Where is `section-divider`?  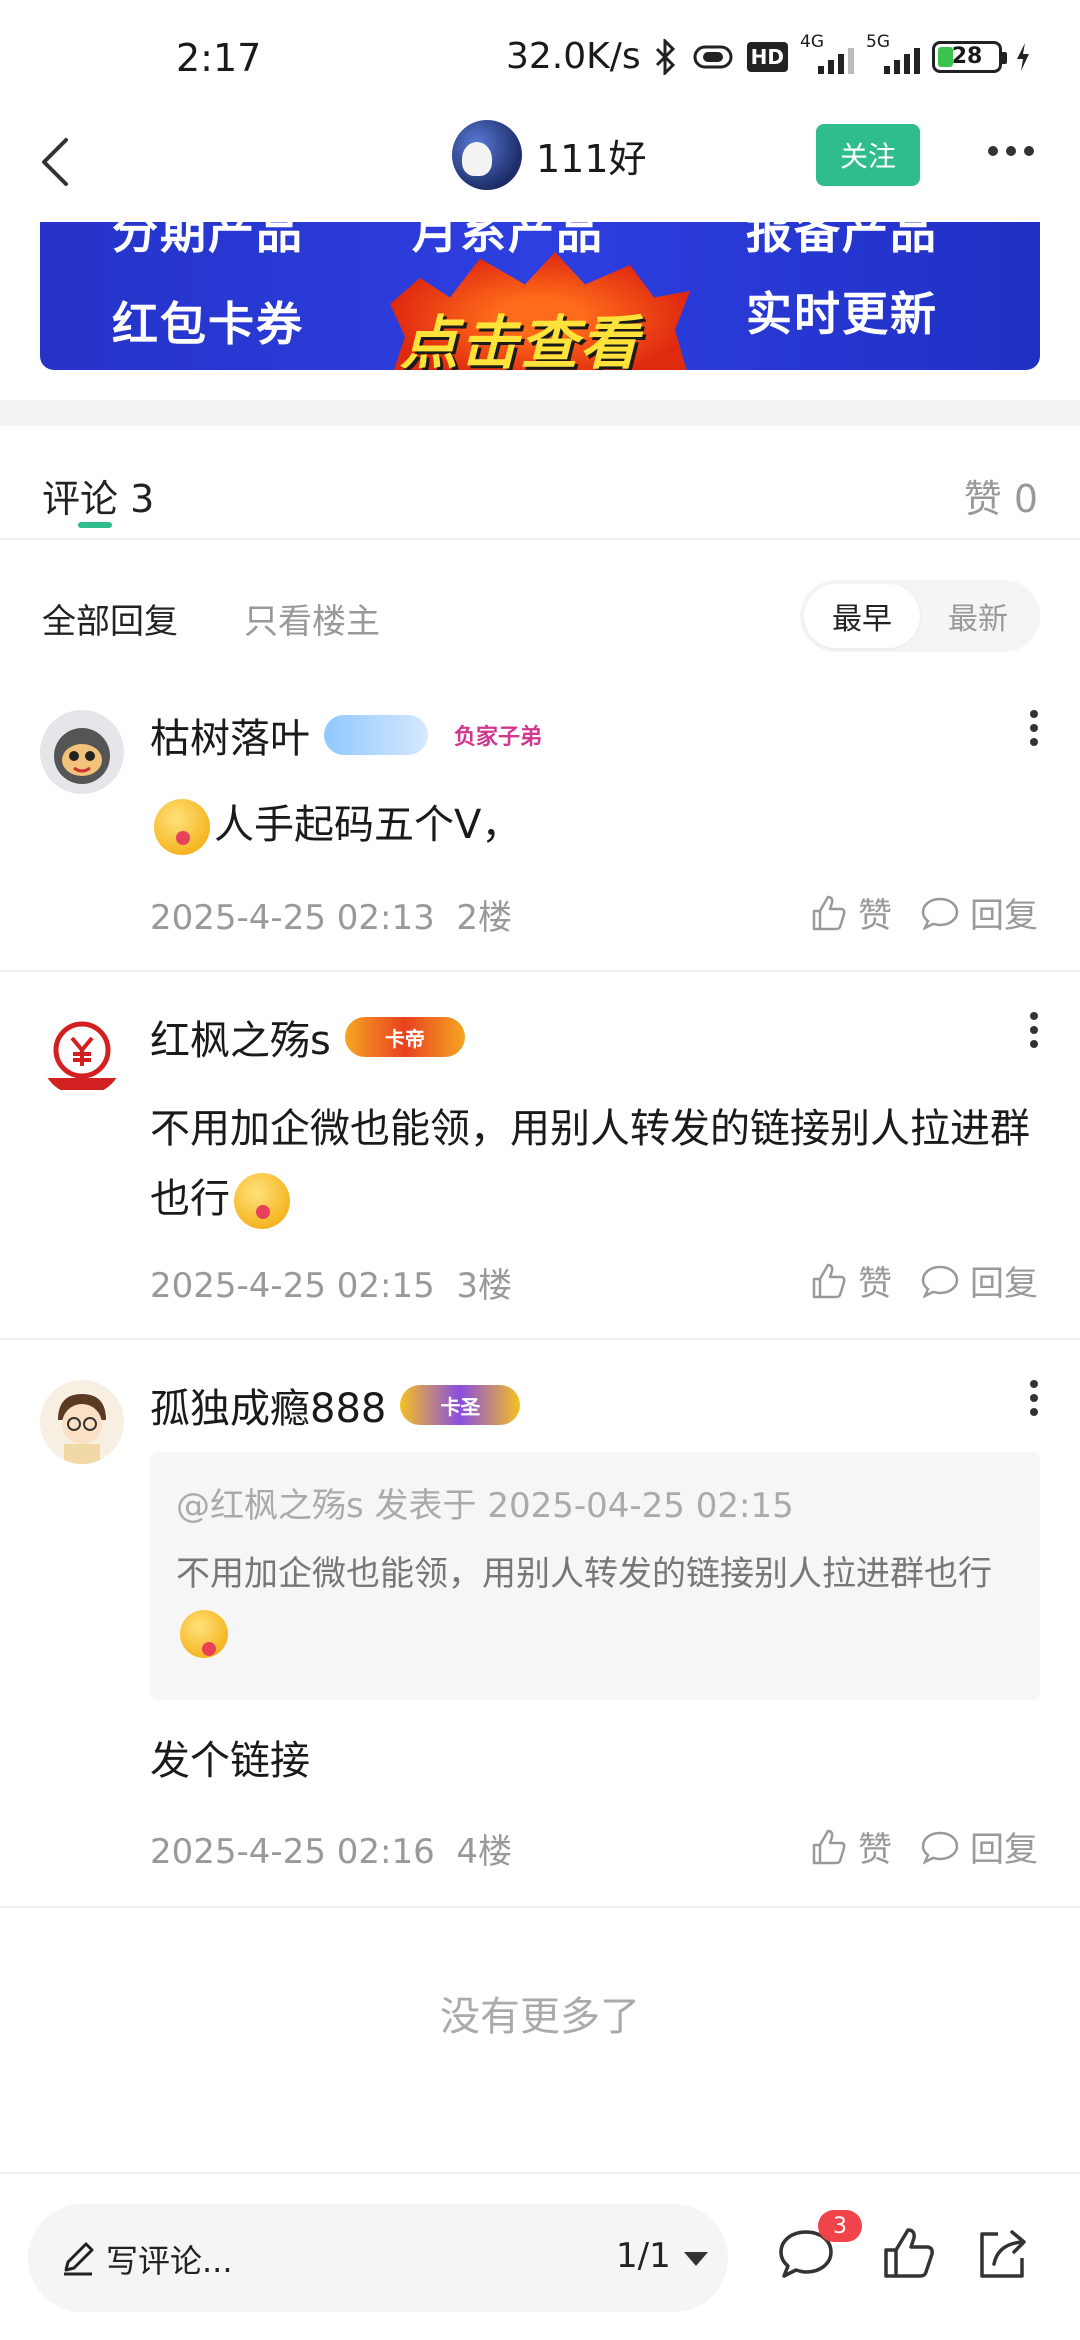
section-divider is located at coordinates (540, 413).